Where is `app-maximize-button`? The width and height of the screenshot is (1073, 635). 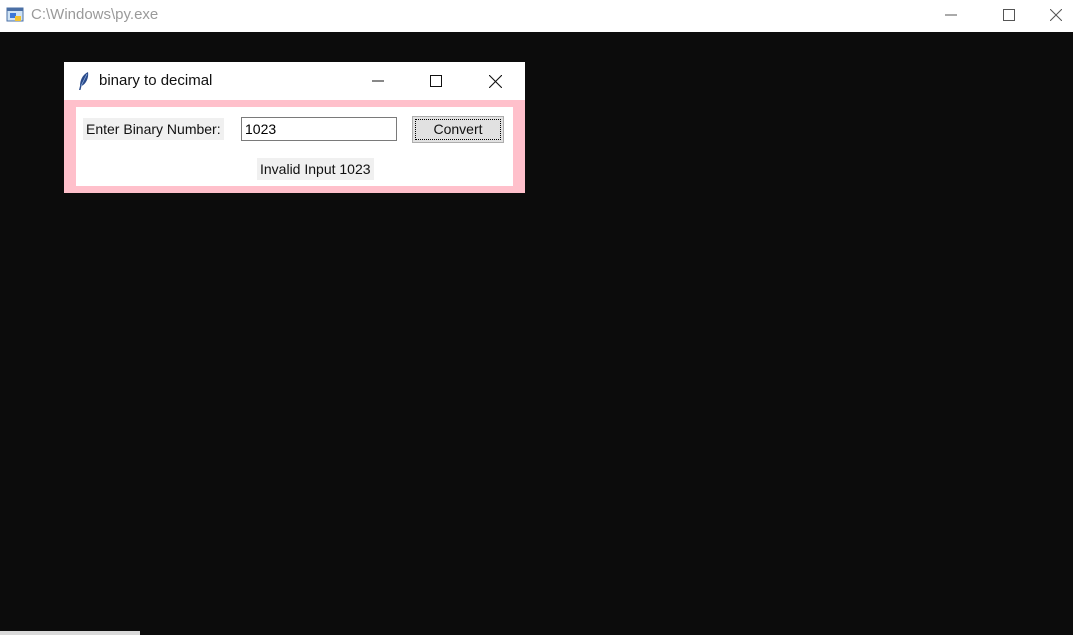 app-maximize-button is located at coordinates (436, 81).